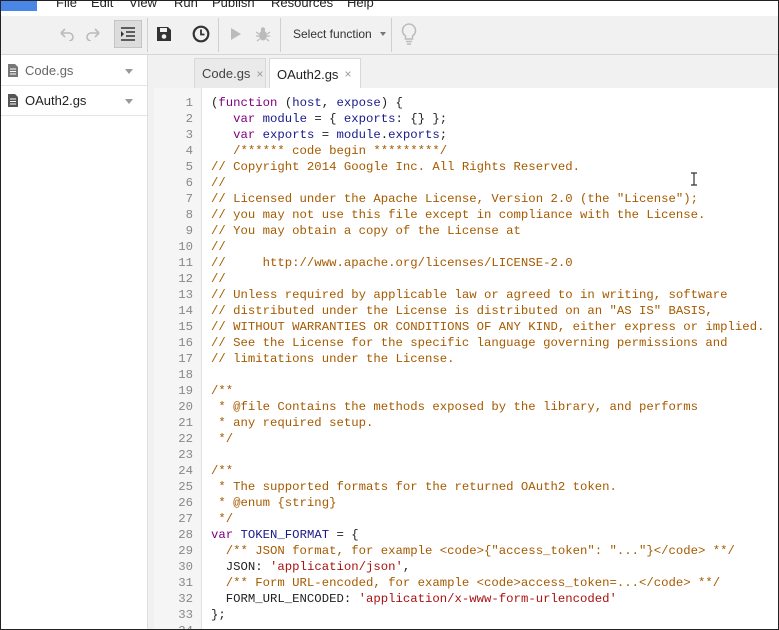 The height and width of the screenshot is (630, 779). I want to click on line-number: 26, so click(185, 503).